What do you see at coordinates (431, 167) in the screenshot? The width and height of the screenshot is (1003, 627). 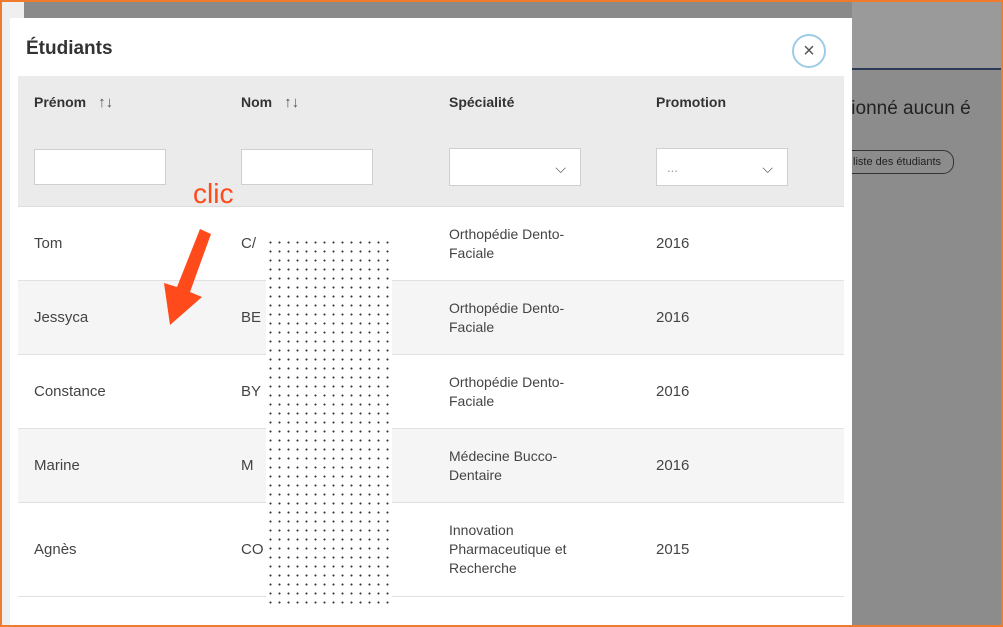 I see `filter-row: ⌵ ... ⌵` at bounding box center [431, 167].